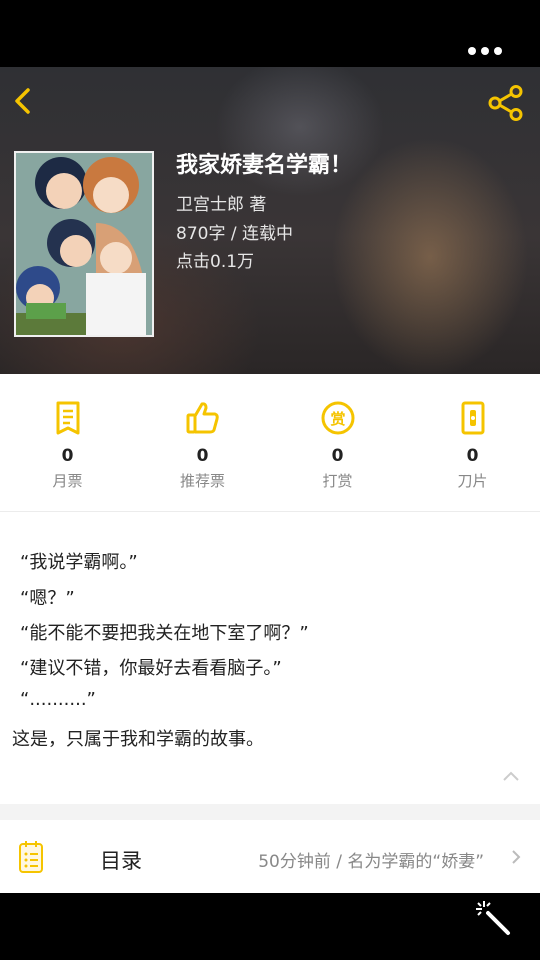  What do you see at coordinates (24, 101) in the screenshot?
I see `back-arrow-icon` at bounding box center [24, 101].